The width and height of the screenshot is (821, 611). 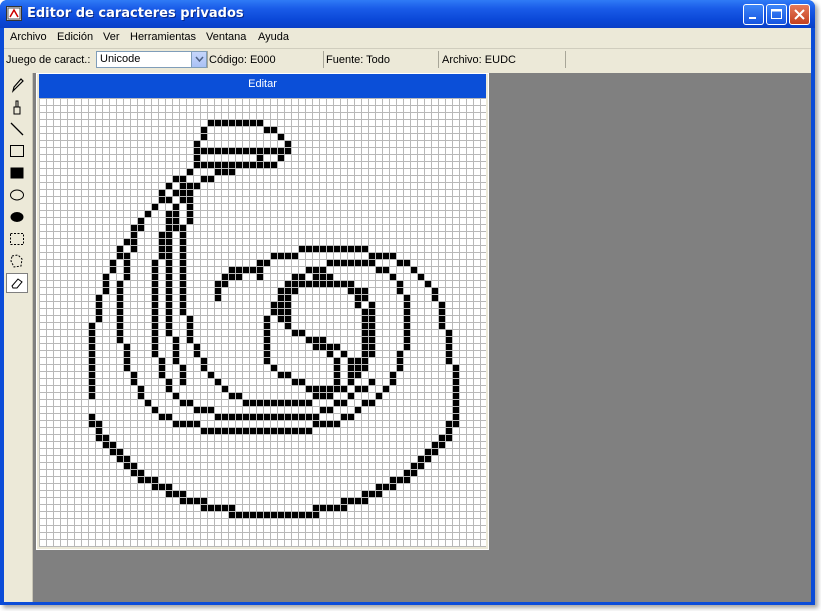 What do you see at coordinates (17, 217) in the screenshot?
I see `filled-ellipse-tool` at bounding box center [17, 217].